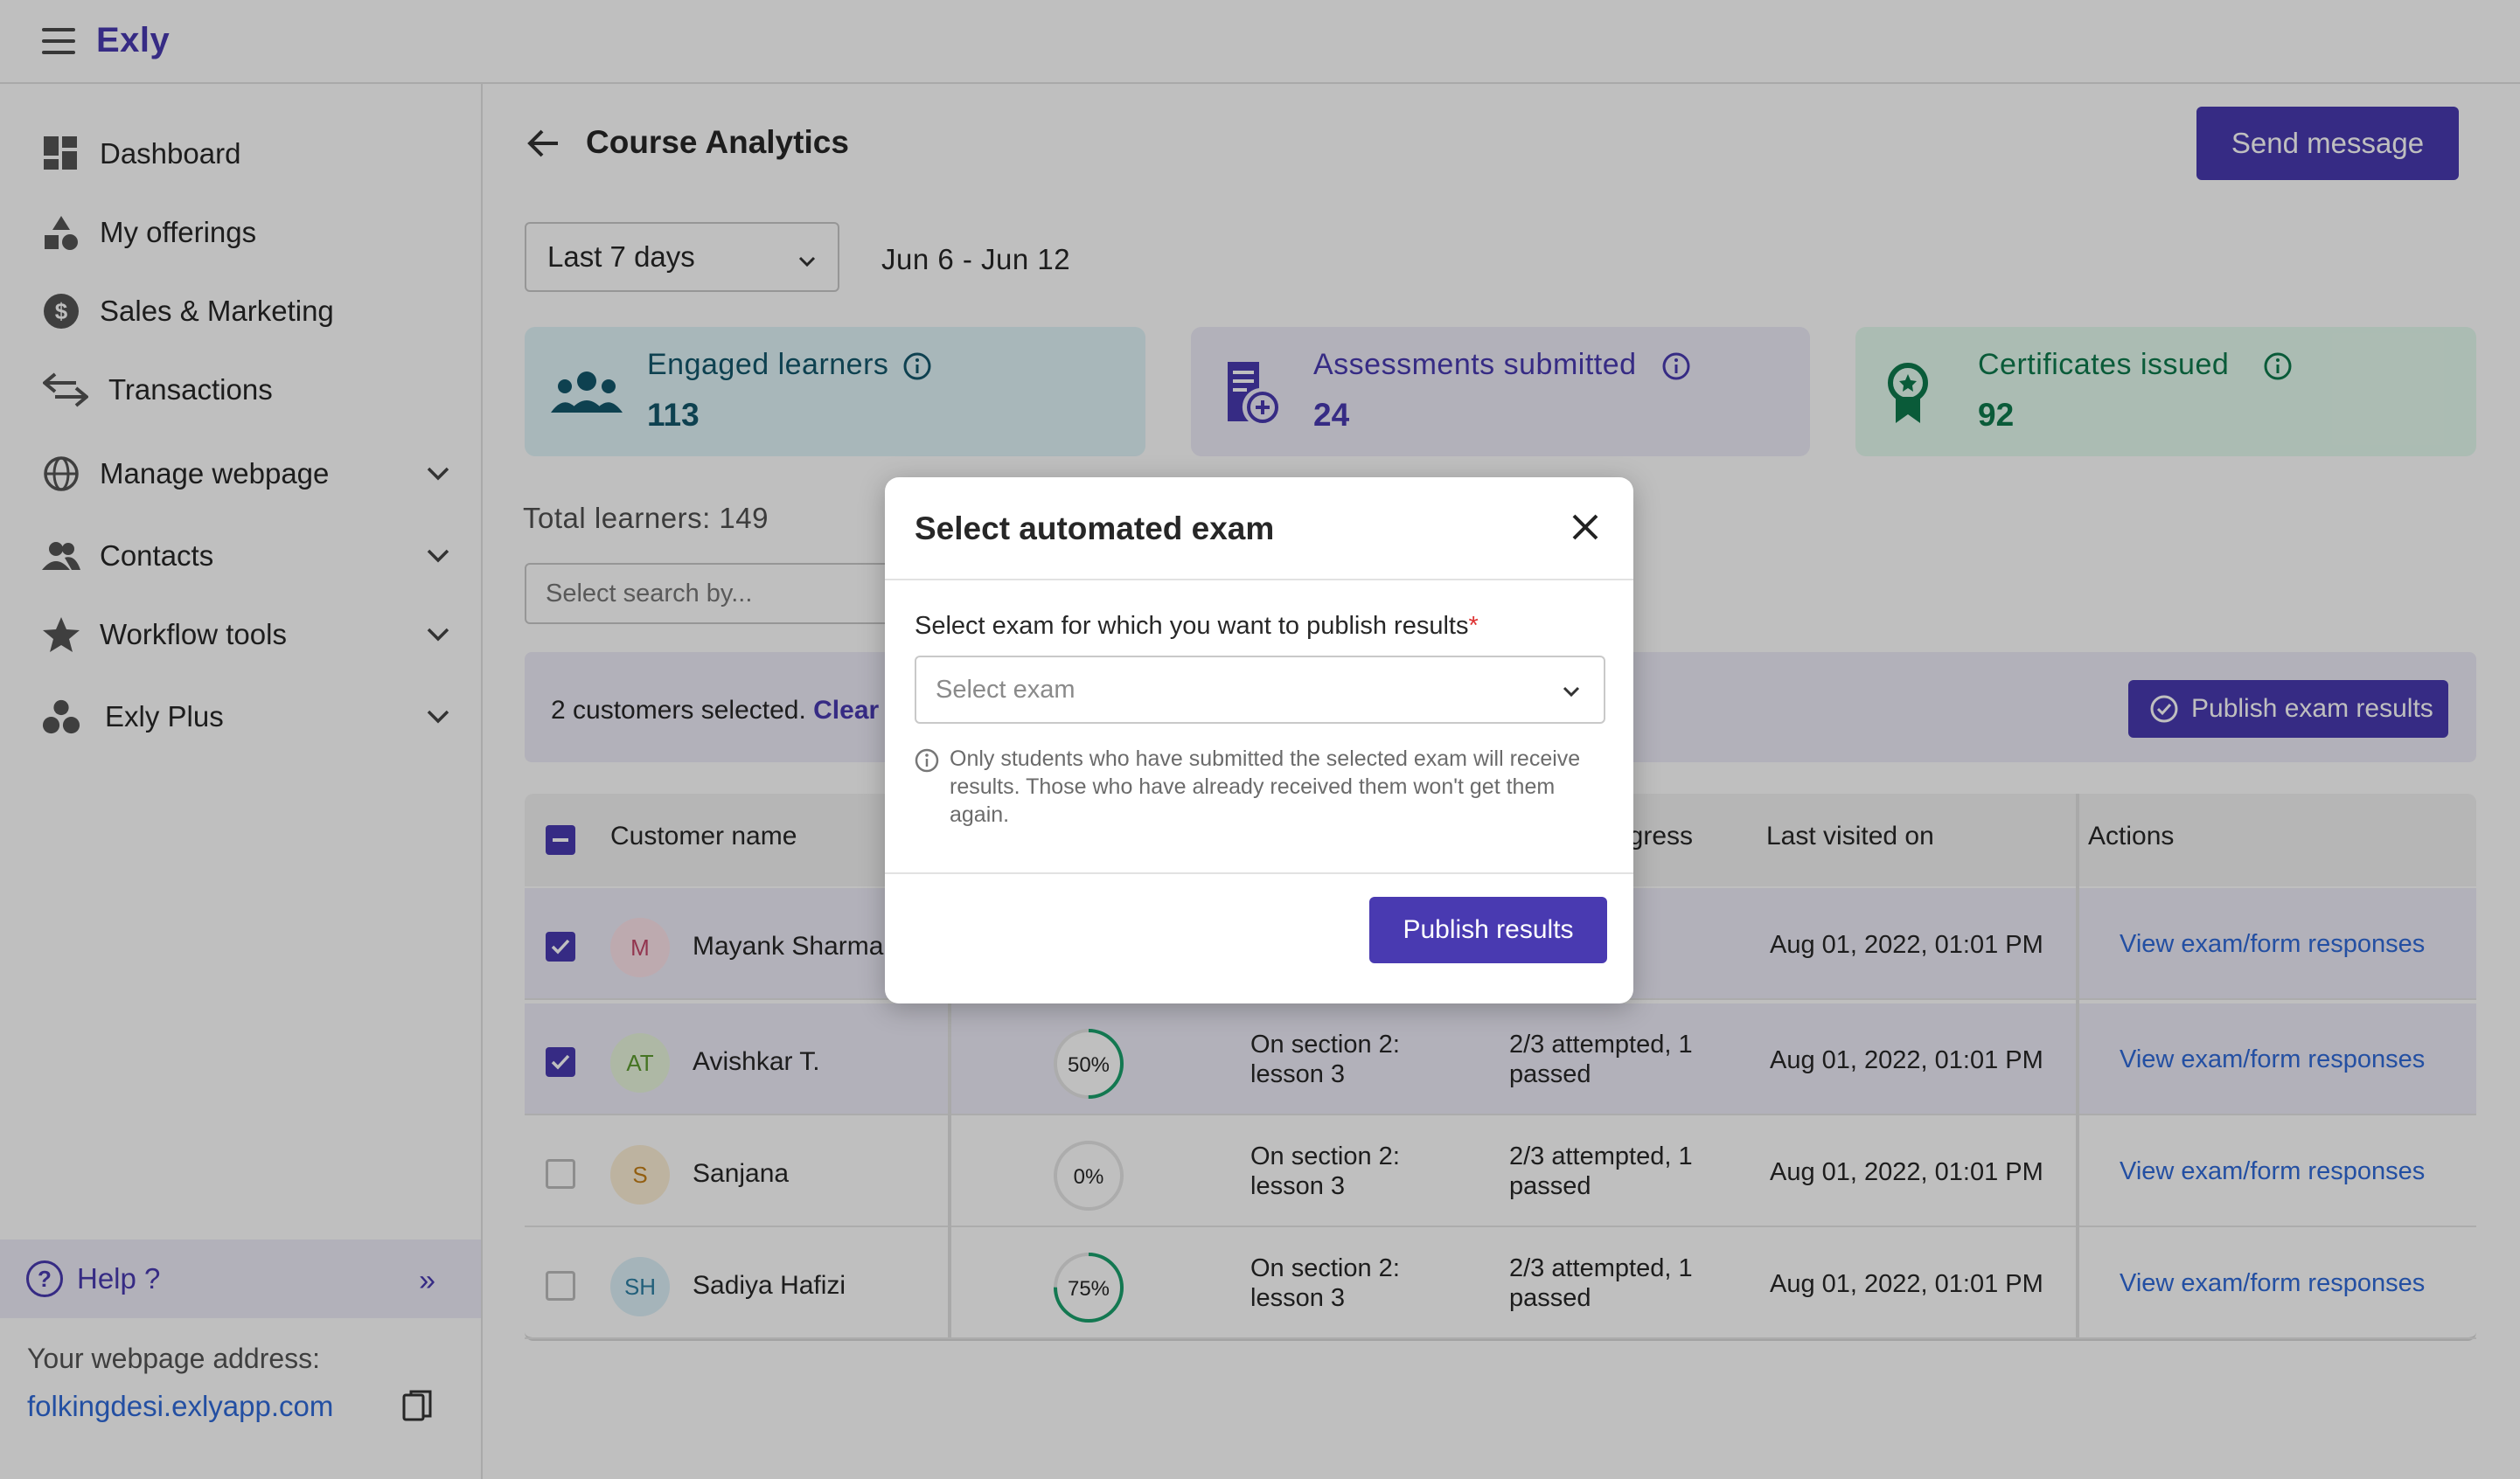 The width and height of the screenshot is (2520, 1479). What do you see at coordinates (1095, 528) in the screenshot?
I see `dialog-title: Select automated exam` at bounding box center [1095, 528].